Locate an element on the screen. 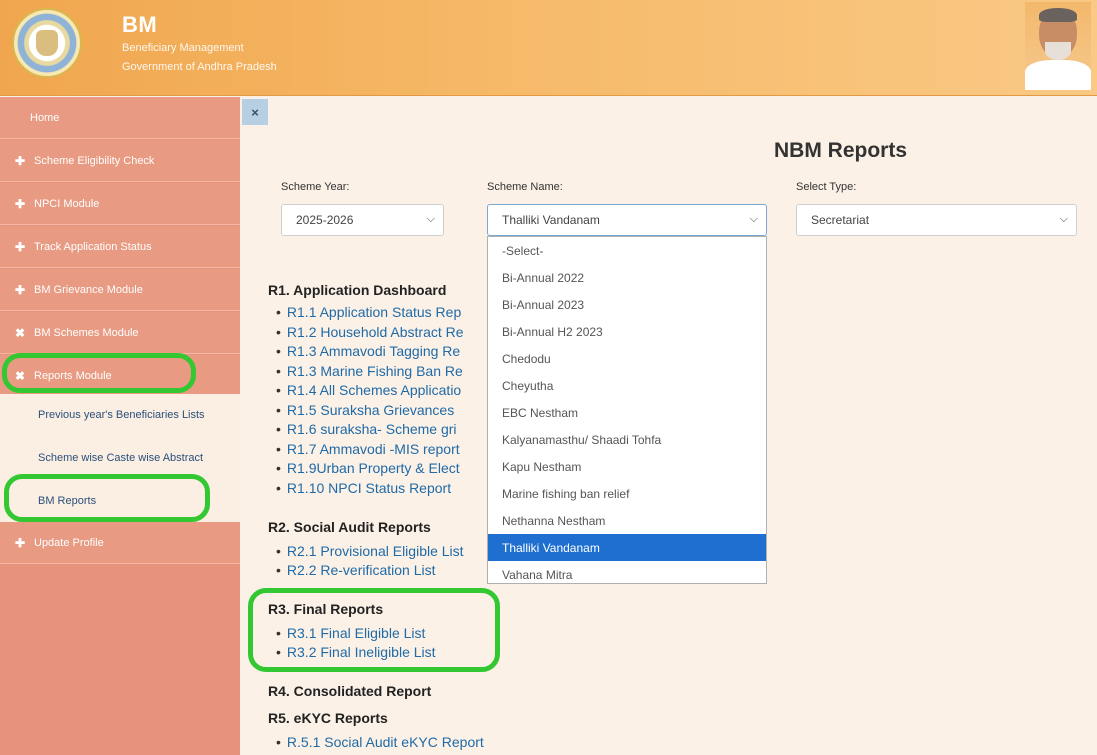 The image size is (1097, 755). report-link: • R1.9Urban Property & Elect is located at coordinates (368, 468).